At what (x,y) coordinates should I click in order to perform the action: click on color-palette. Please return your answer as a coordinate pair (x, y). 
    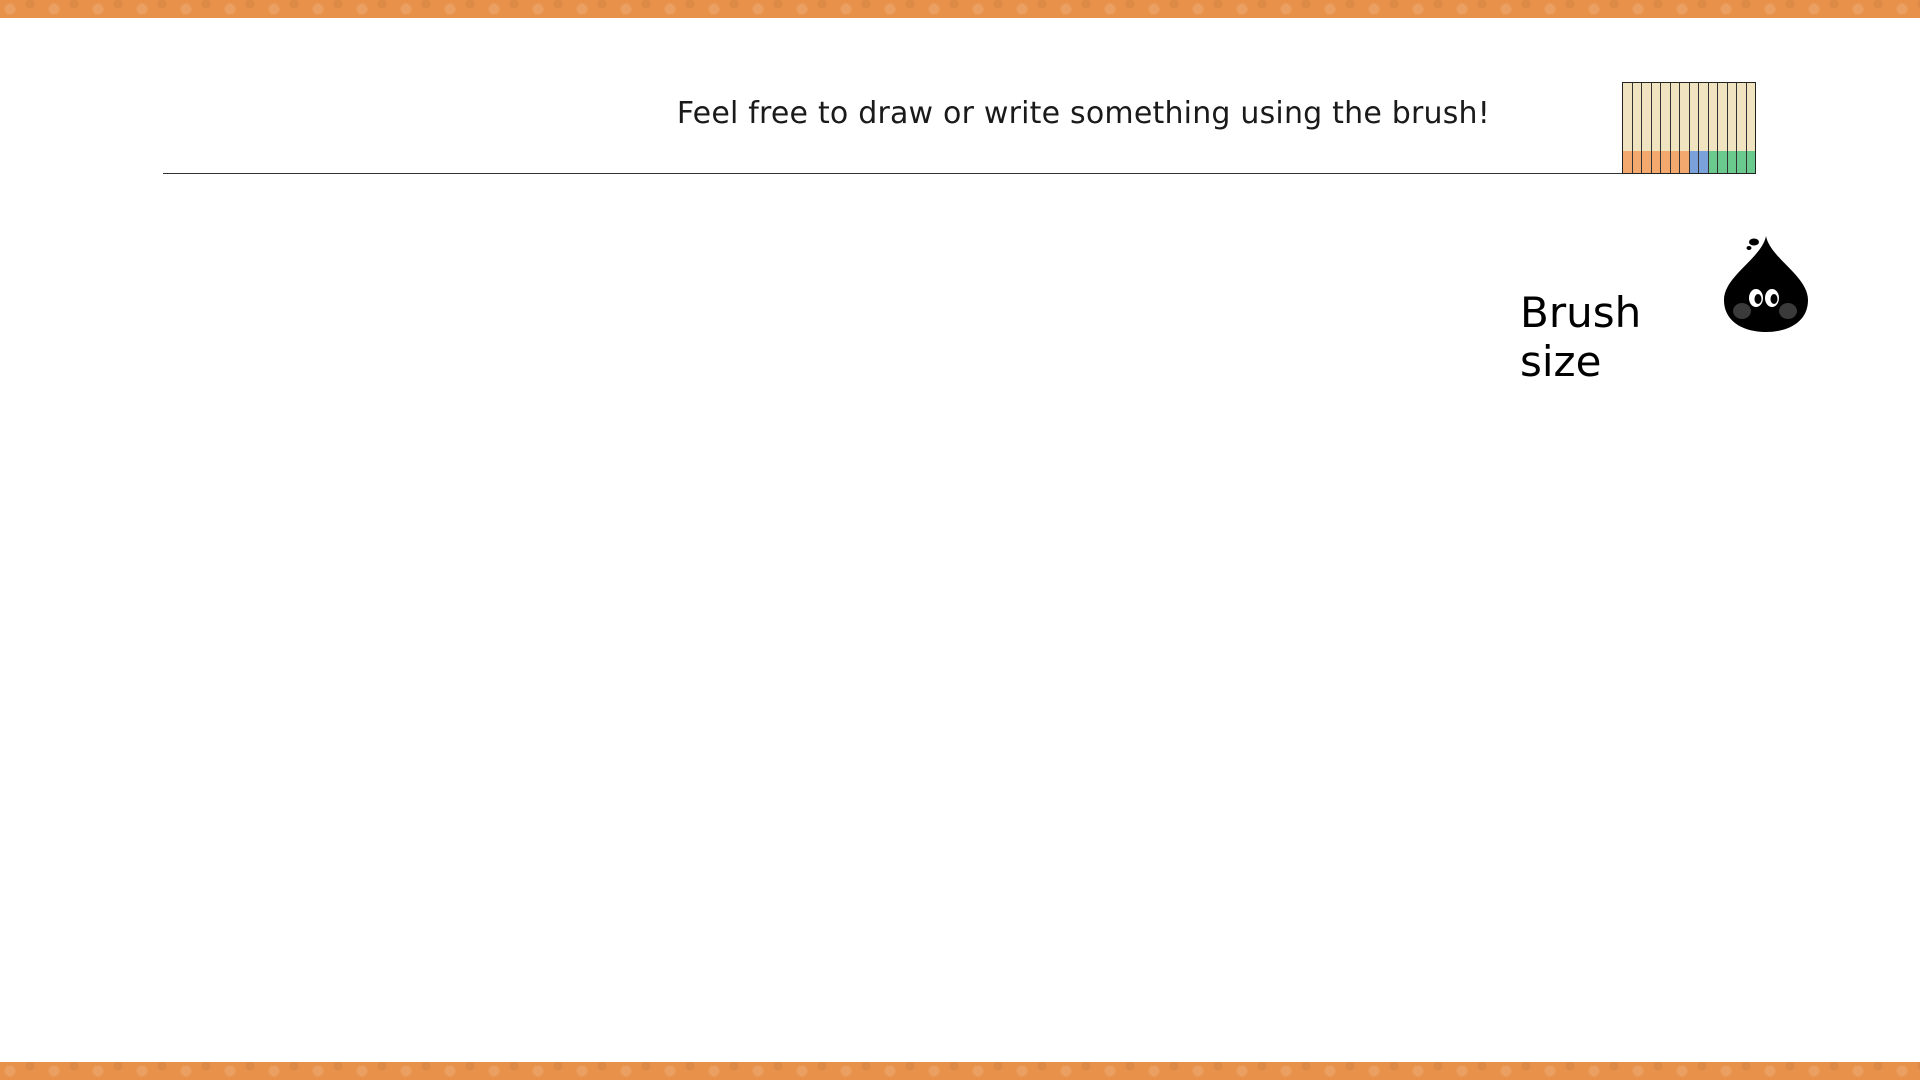
    Looking at the image, I should click on (1689, 128).